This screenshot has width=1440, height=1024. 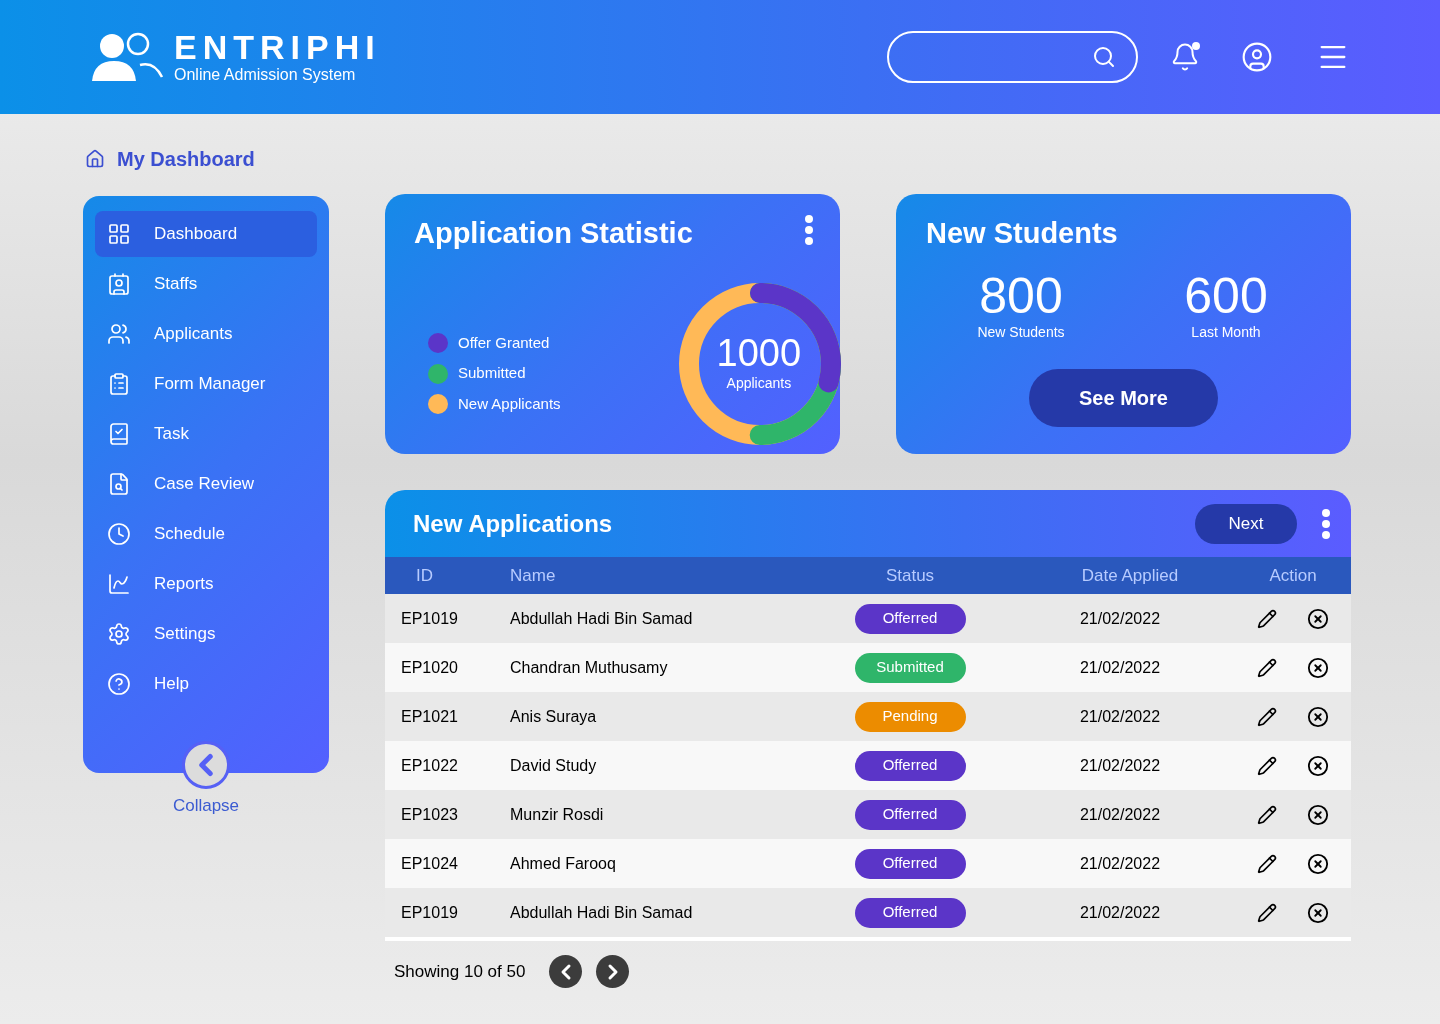 I want to click on table-cell-text: Chandran Muthusamy, so click(x=589, y=667).